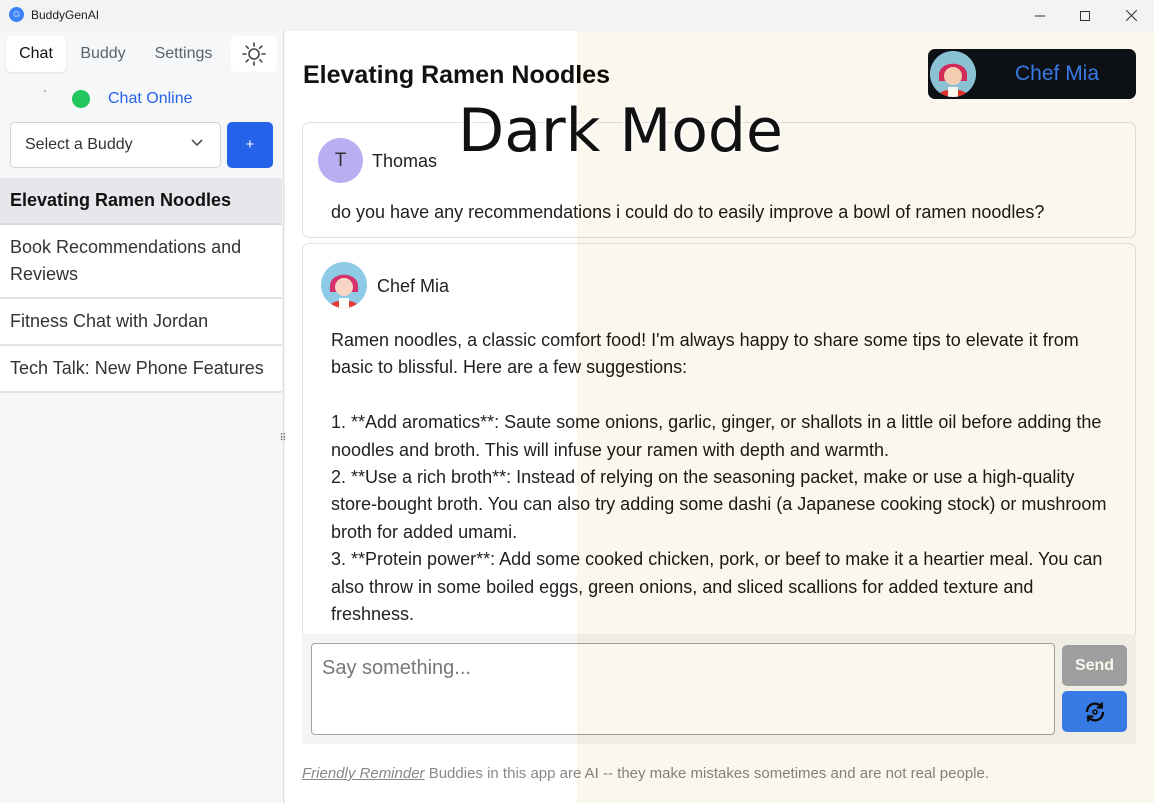  I want to click on status-online-dot, so click(81, 99).